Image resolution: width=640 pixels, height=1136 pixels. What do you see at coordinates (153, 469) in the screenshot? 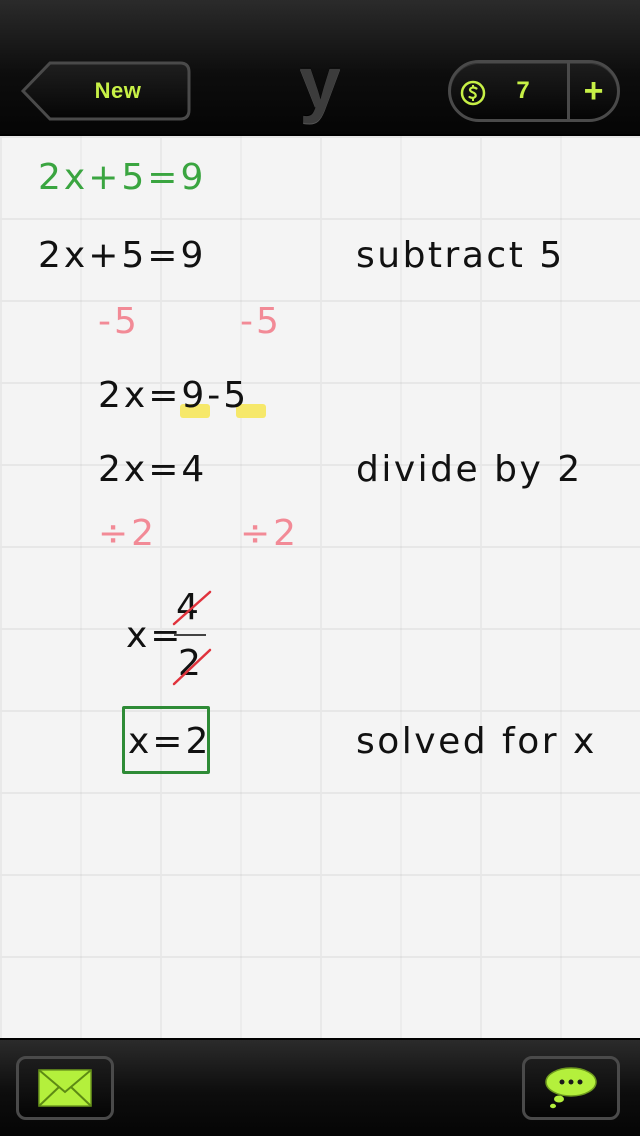
I see `step-equation: 2x=4` at bounding box center [153, 469].